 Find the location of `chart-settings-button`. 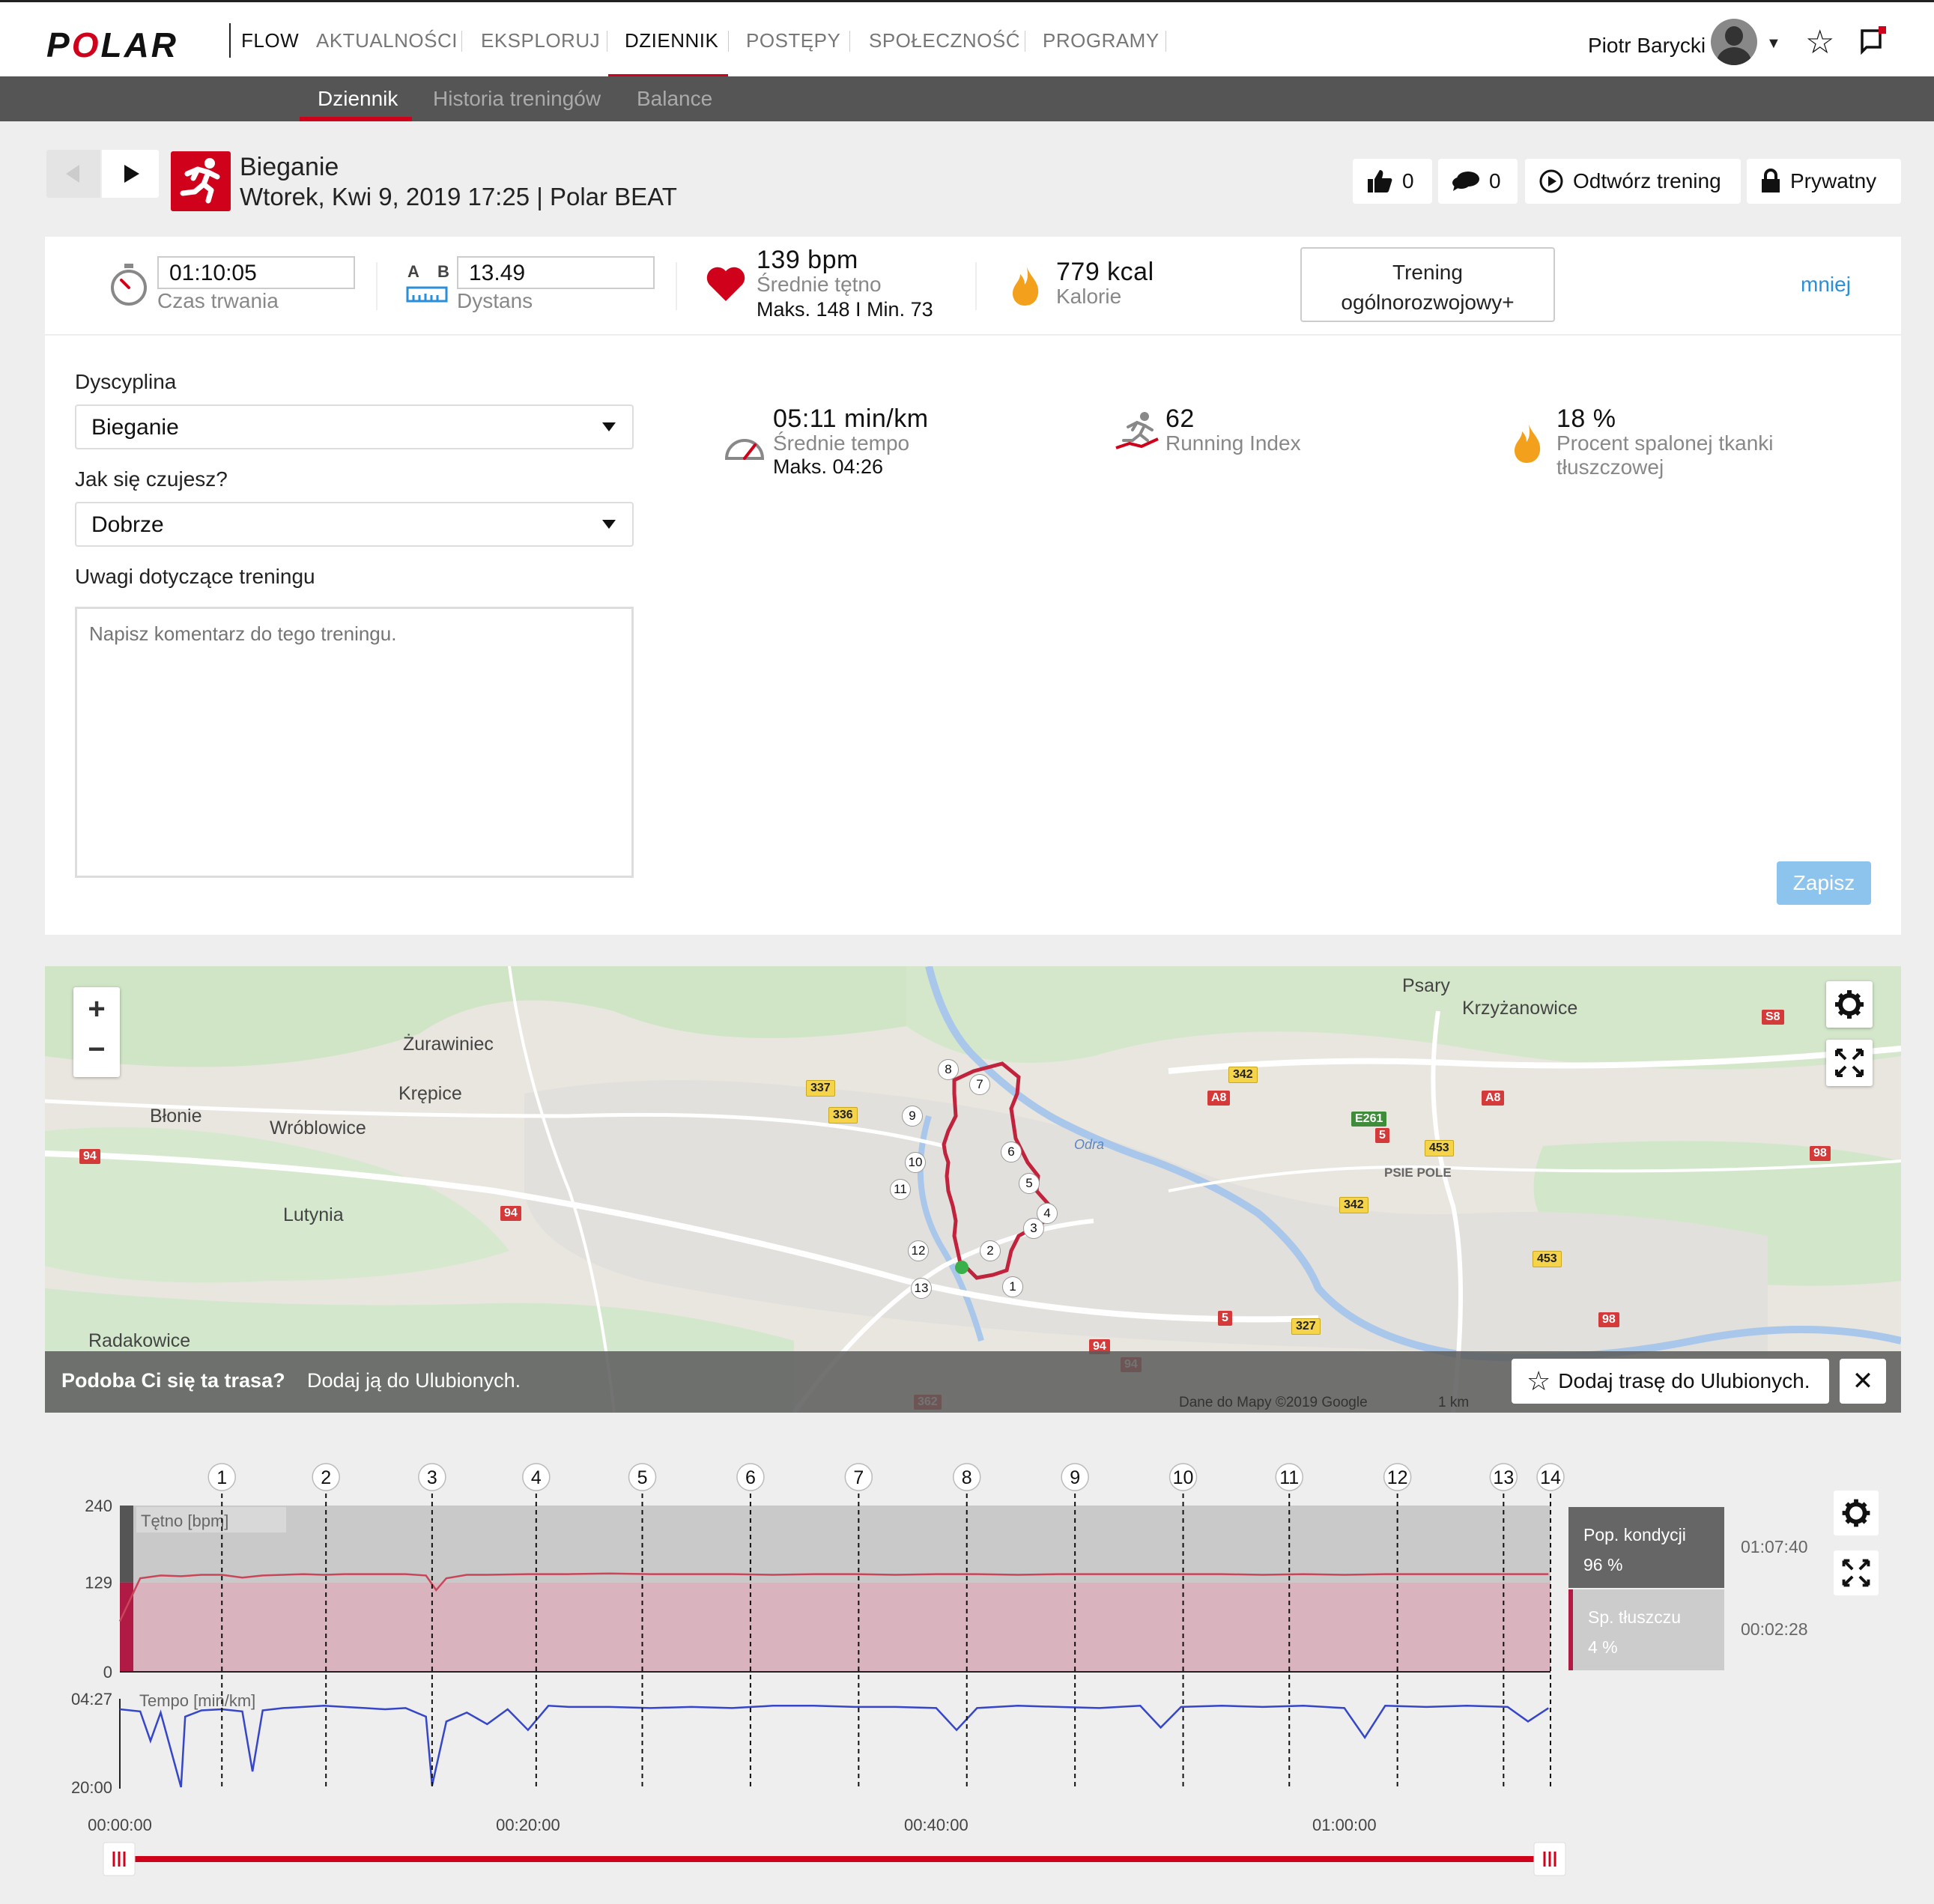

chart-settings-button is located at coordinates (1856, 1513).